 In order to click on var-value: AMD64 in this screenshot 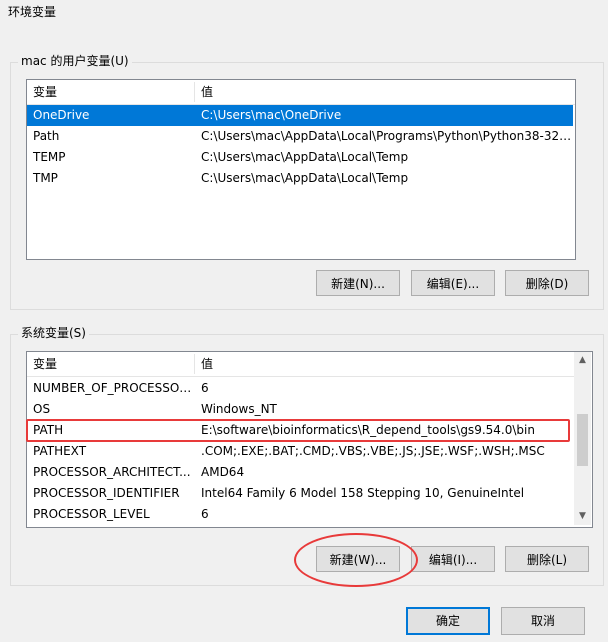, I will do `click(223, 472)`.